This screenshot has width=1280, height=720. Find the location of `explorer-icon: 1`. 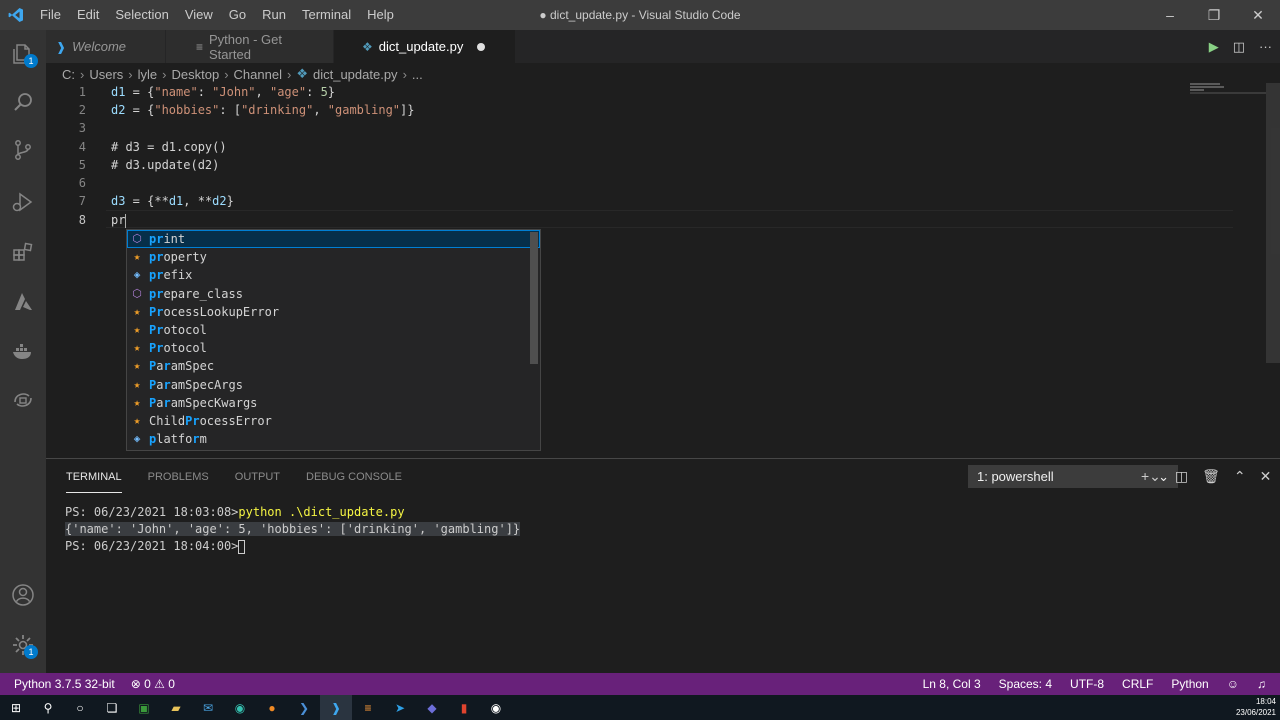

explorer-icon: 1 is located at coordinates (23, 54).